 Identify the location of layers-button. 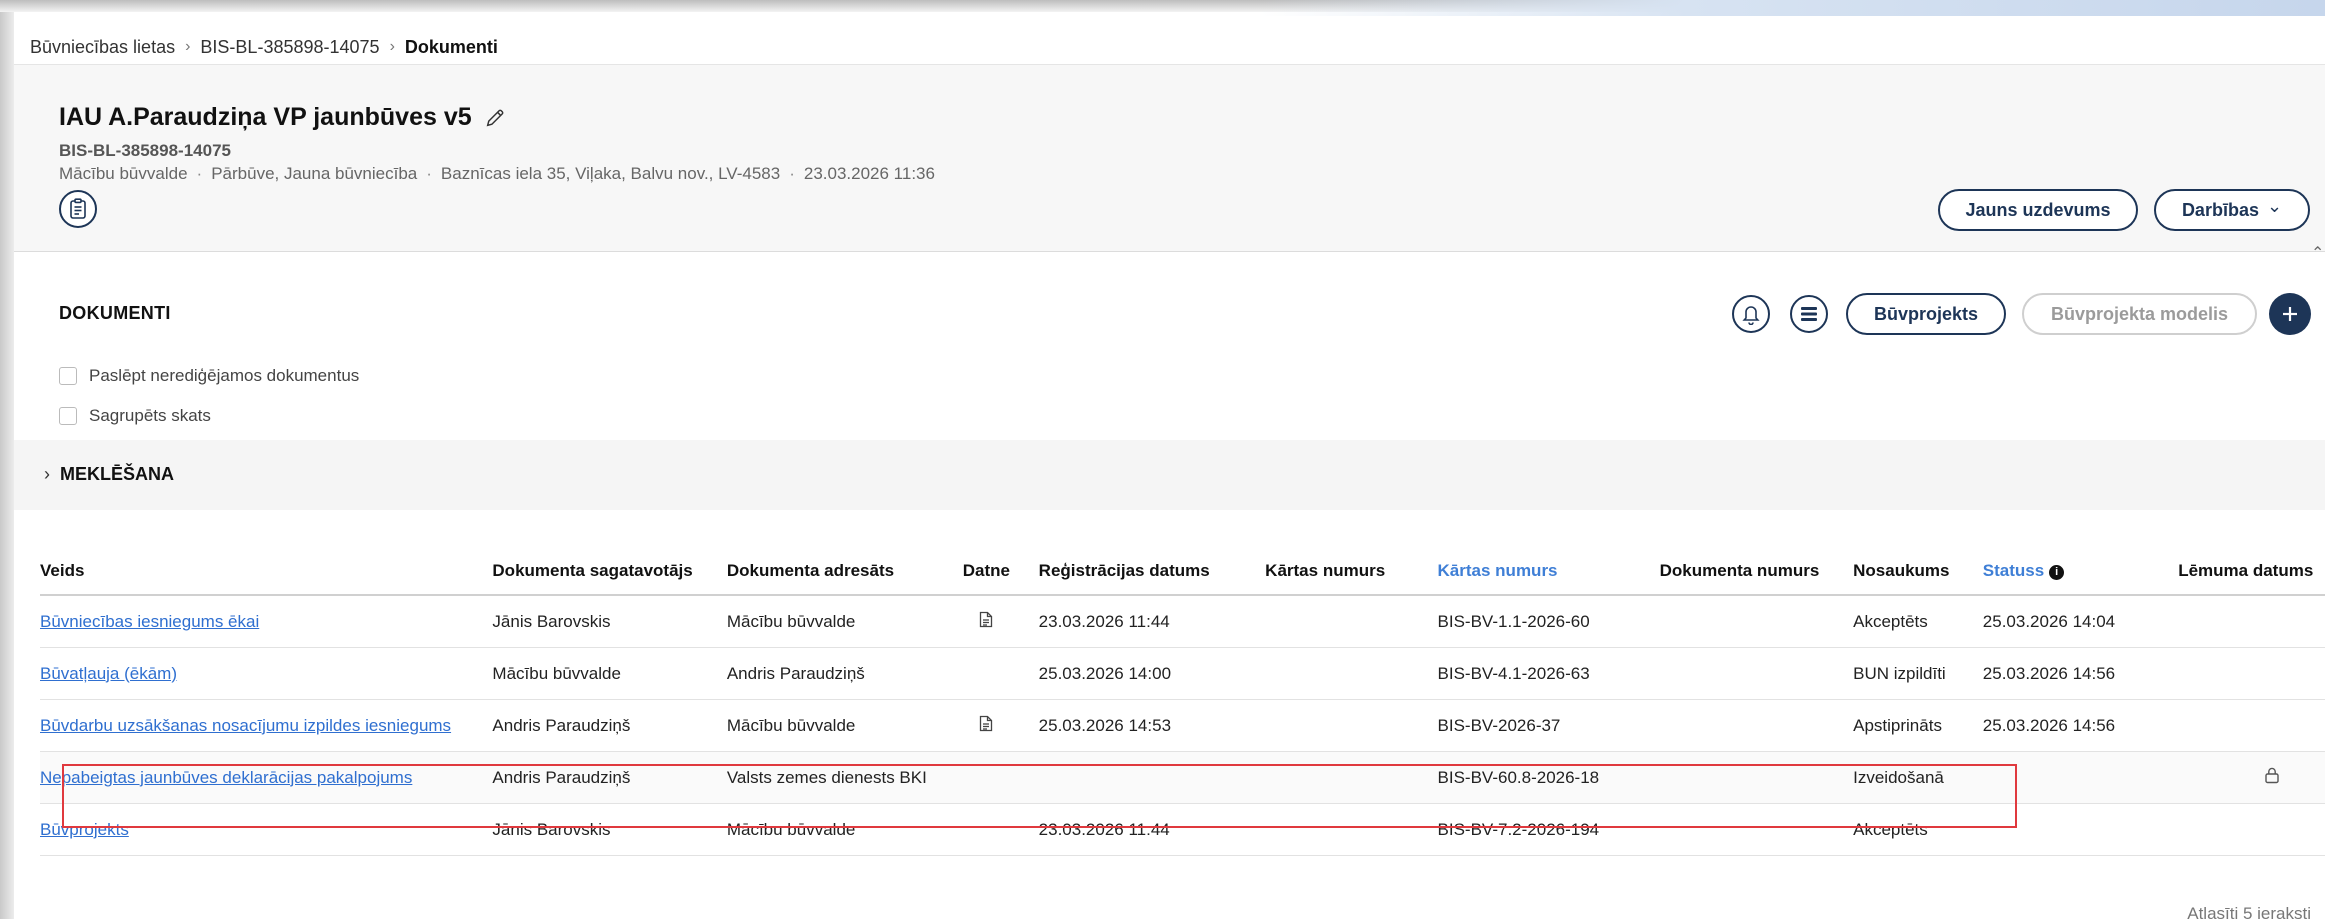
(1809, 314).